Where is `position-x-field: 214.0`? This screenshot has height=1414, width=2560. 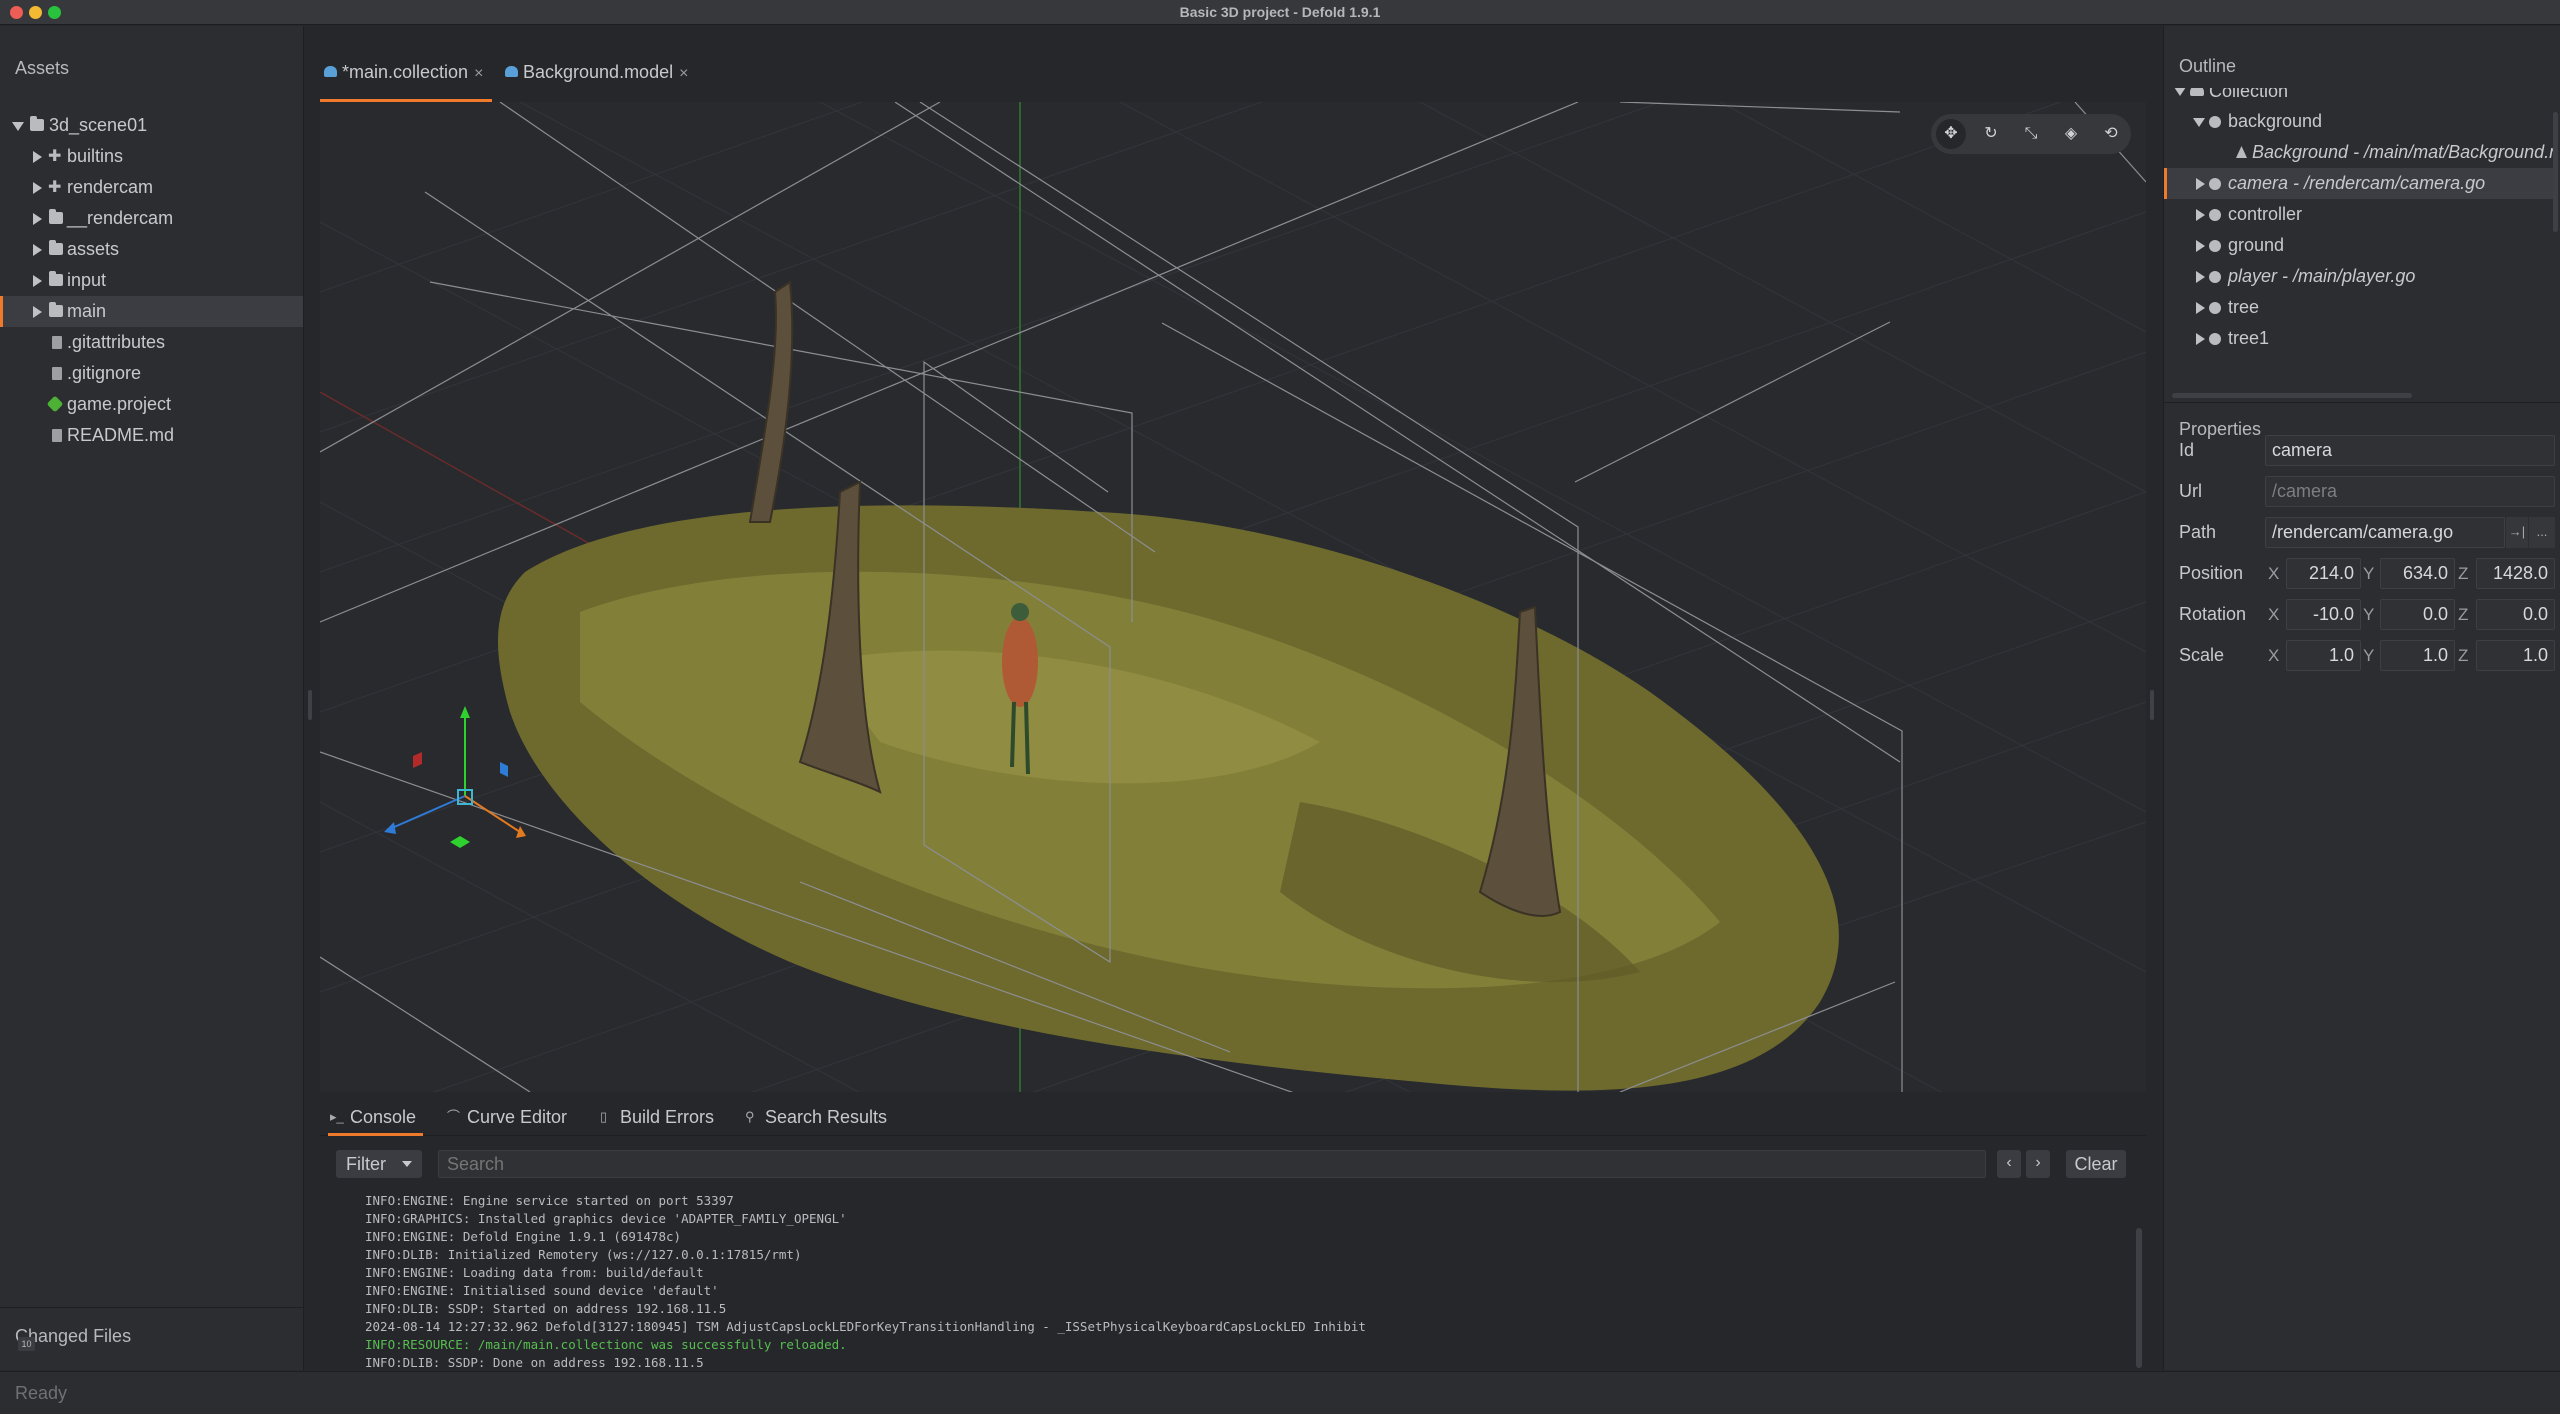
position-x-field: 214.0 is located at coordinates (2323, 573).